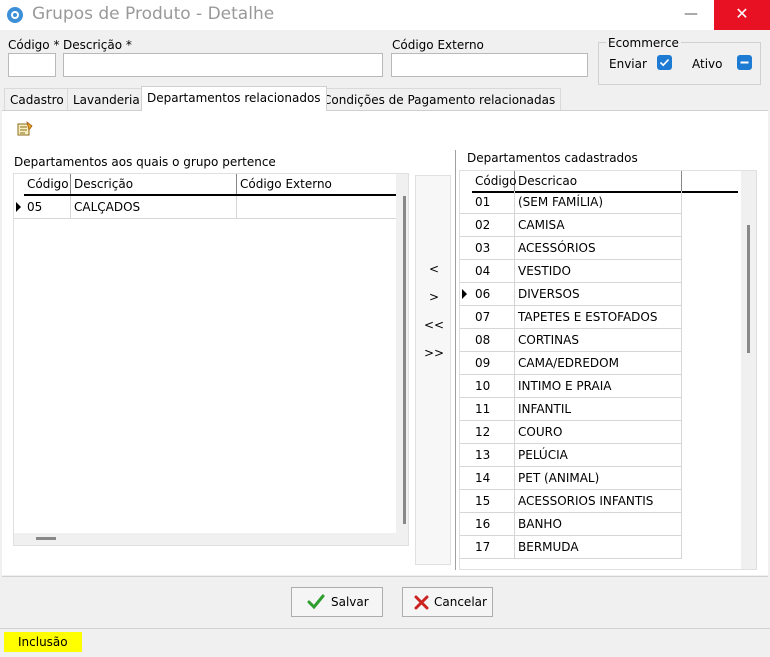 Image resolution: width=770 pixels, height=657 pixels. I want to click on cell-codigo: 08, so click(493, 340).